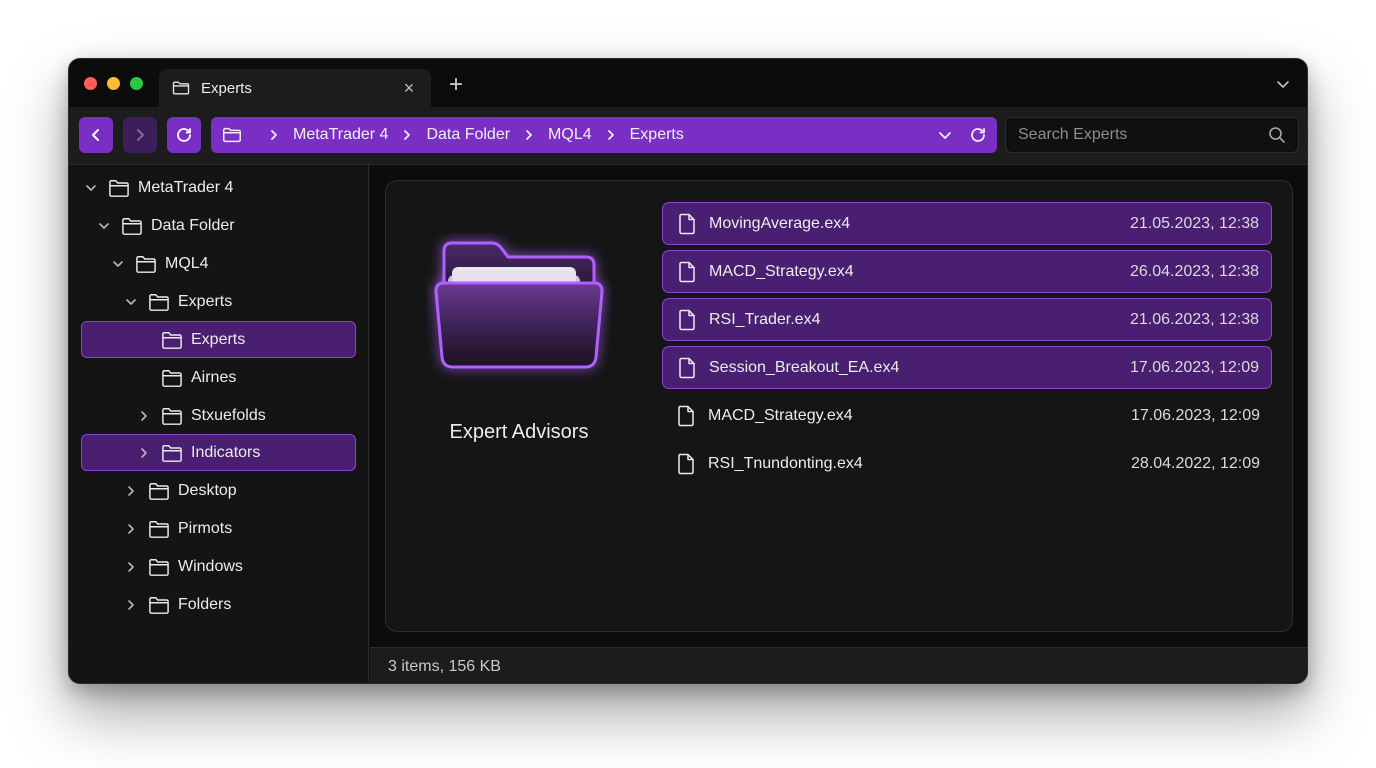  I want to click on tab-title: Experts, so click(226, 88).